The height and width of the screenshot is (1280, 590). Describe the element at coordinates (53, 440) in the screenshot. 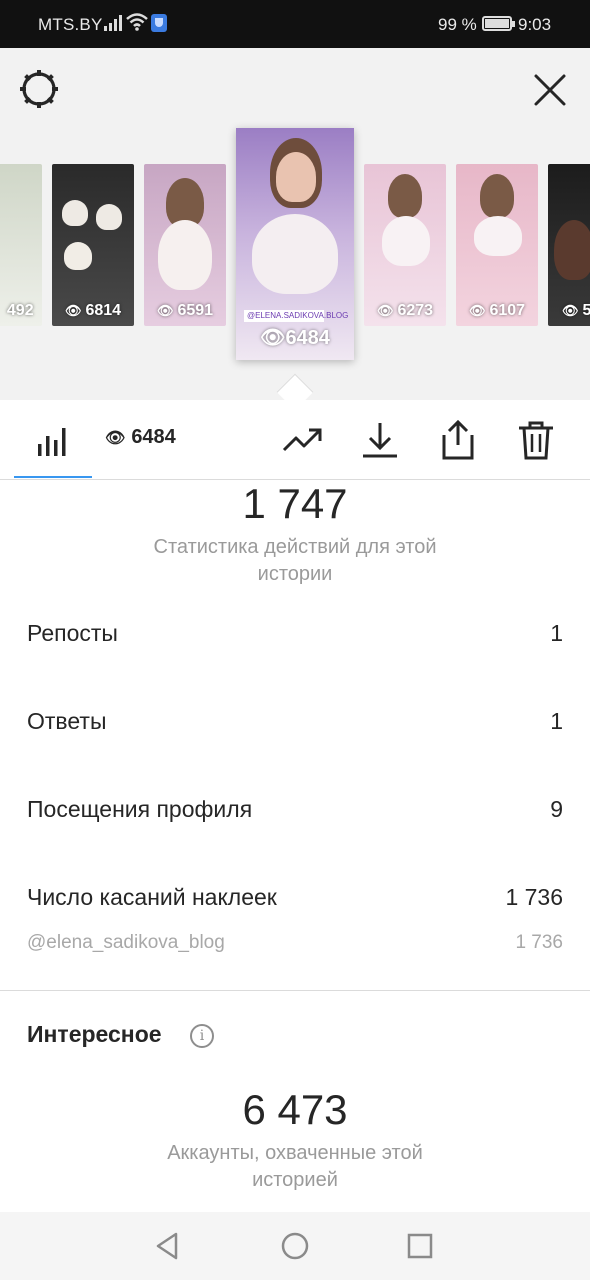

I see `insights-bar-chart-icon` at that location.